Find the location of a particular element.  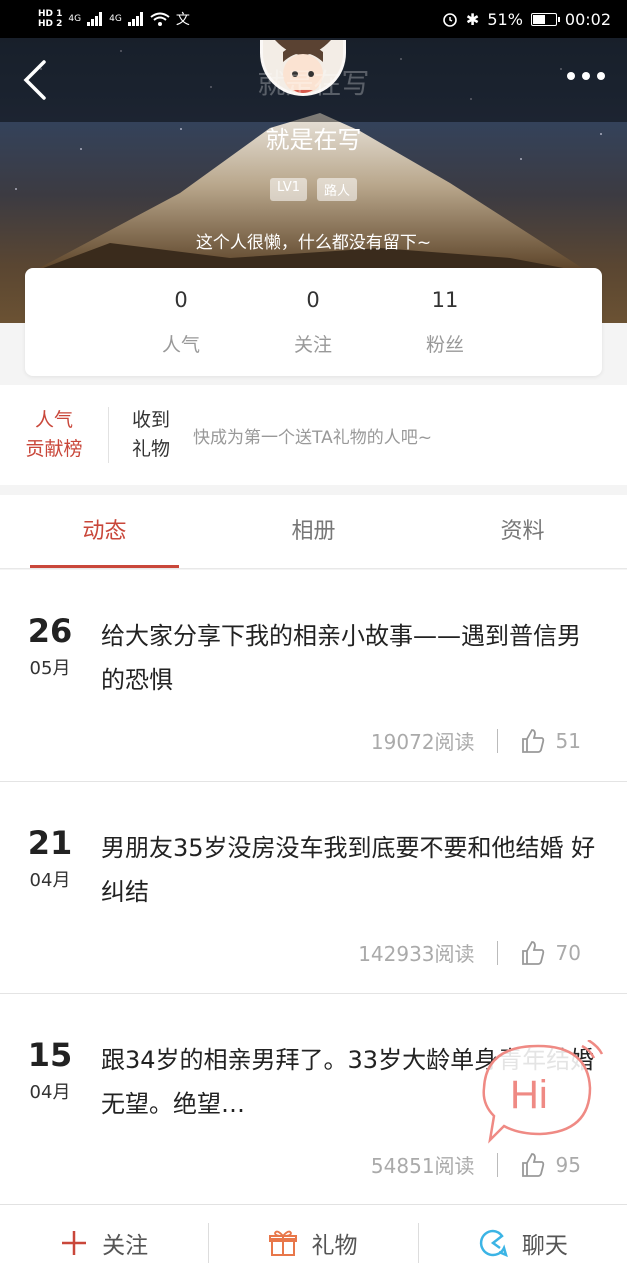

clock: 00:02 is located at coordinates (587, 19).